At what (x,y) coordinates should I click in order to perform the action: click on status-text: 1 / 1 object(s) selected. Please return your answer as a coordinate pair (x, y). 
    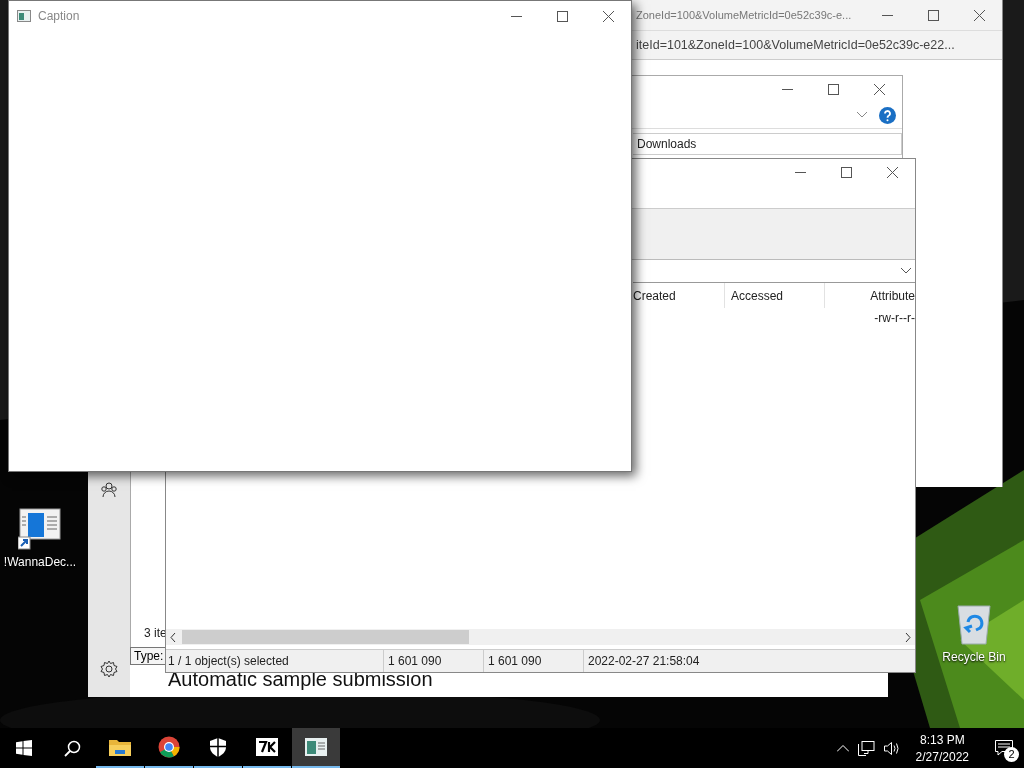
    Looking at the image, I should click on (275, 661).